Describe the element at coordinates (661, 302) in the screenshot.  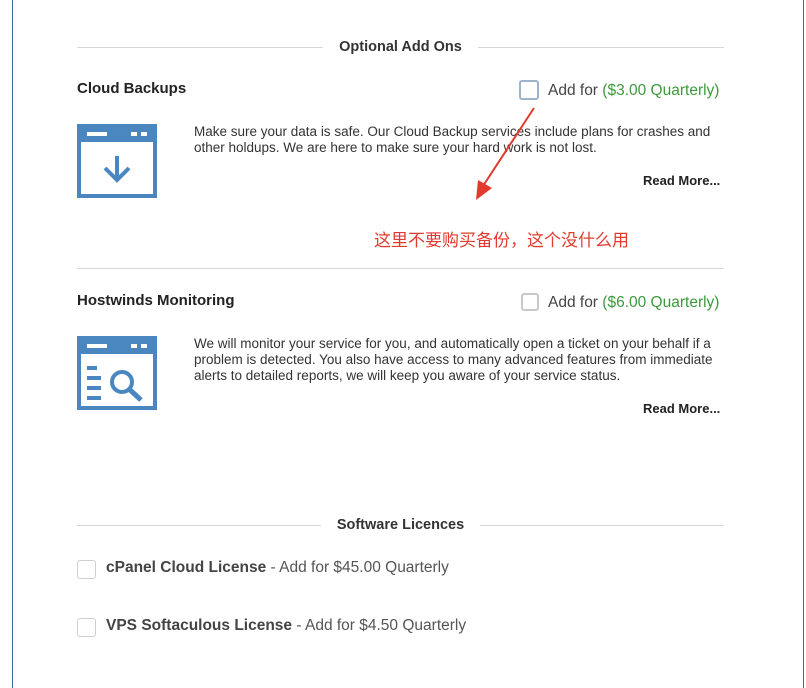
I see `price-amount: ($6.00 Quarterly)` at that location.